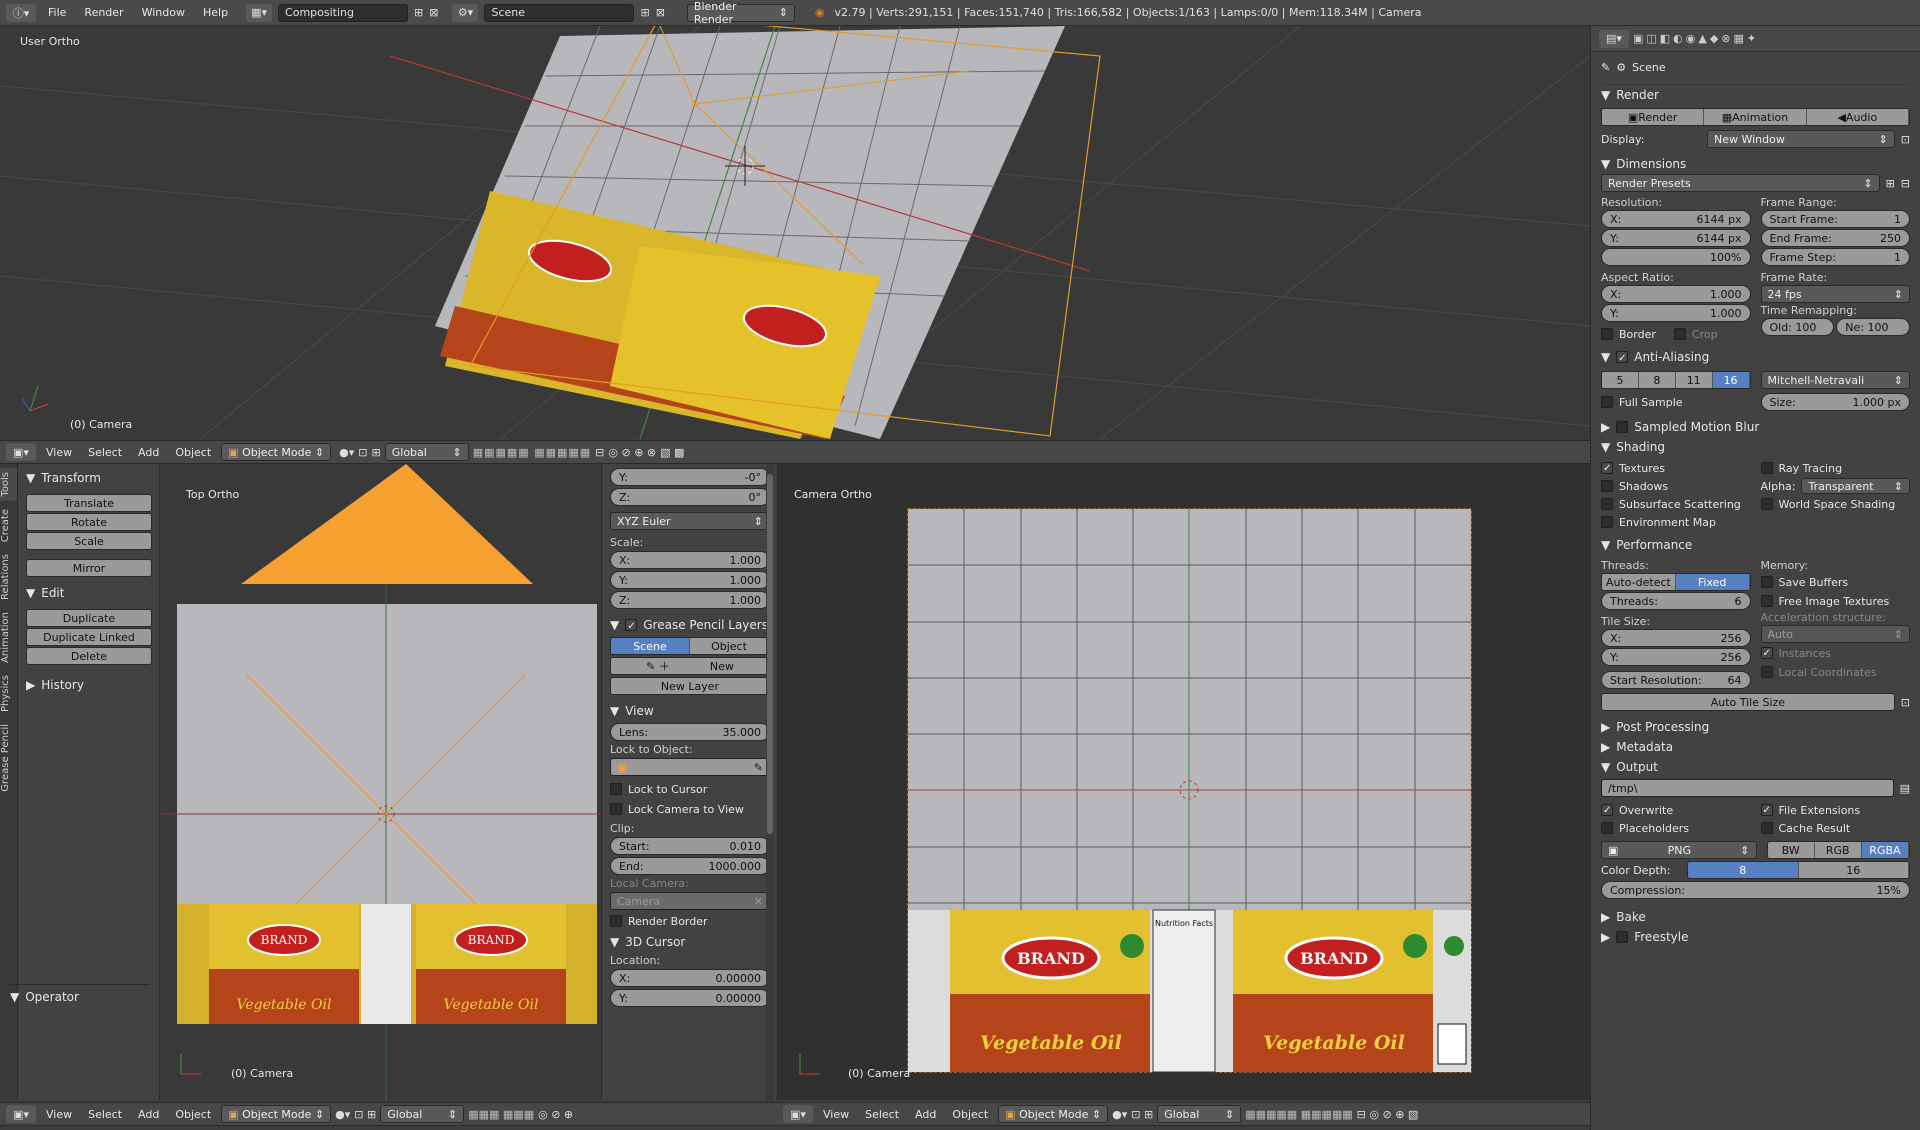 The width and height of the screenshot is (1920, 1130). What do you see at coordinates (1755, 747) in the screenshot?
I see `metadata-header: ▶ Metadata` at bounding box center [1755, 747].